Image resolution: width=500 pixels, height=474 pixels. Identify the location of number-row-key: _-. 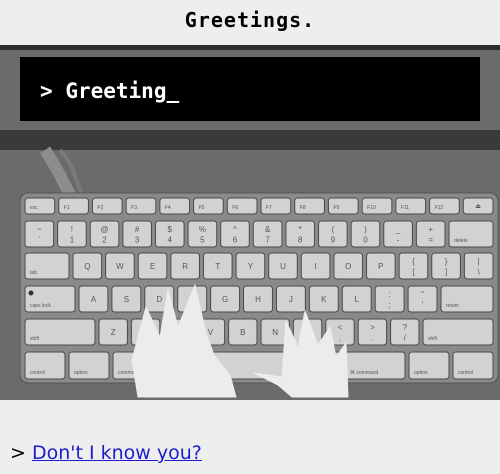
(398, 234).